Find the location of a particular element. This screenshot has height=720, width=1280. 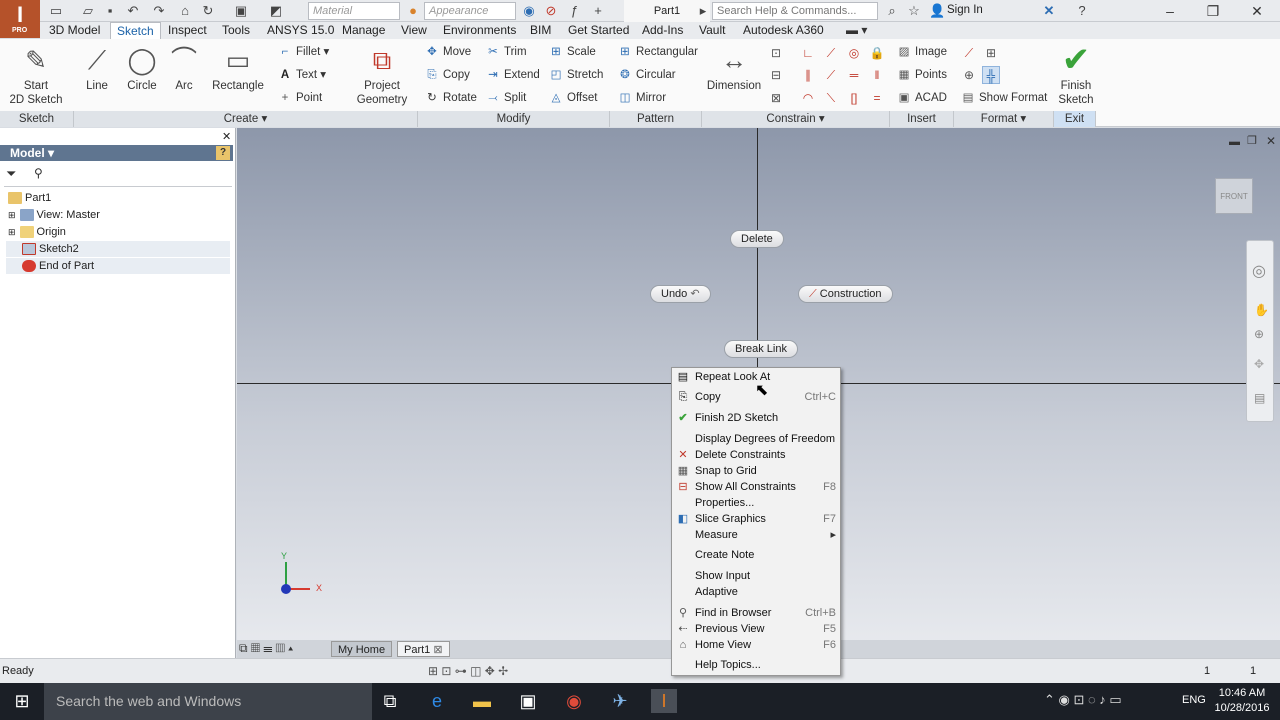

group-create: Create ▾ is located at coordinates (246, 119).